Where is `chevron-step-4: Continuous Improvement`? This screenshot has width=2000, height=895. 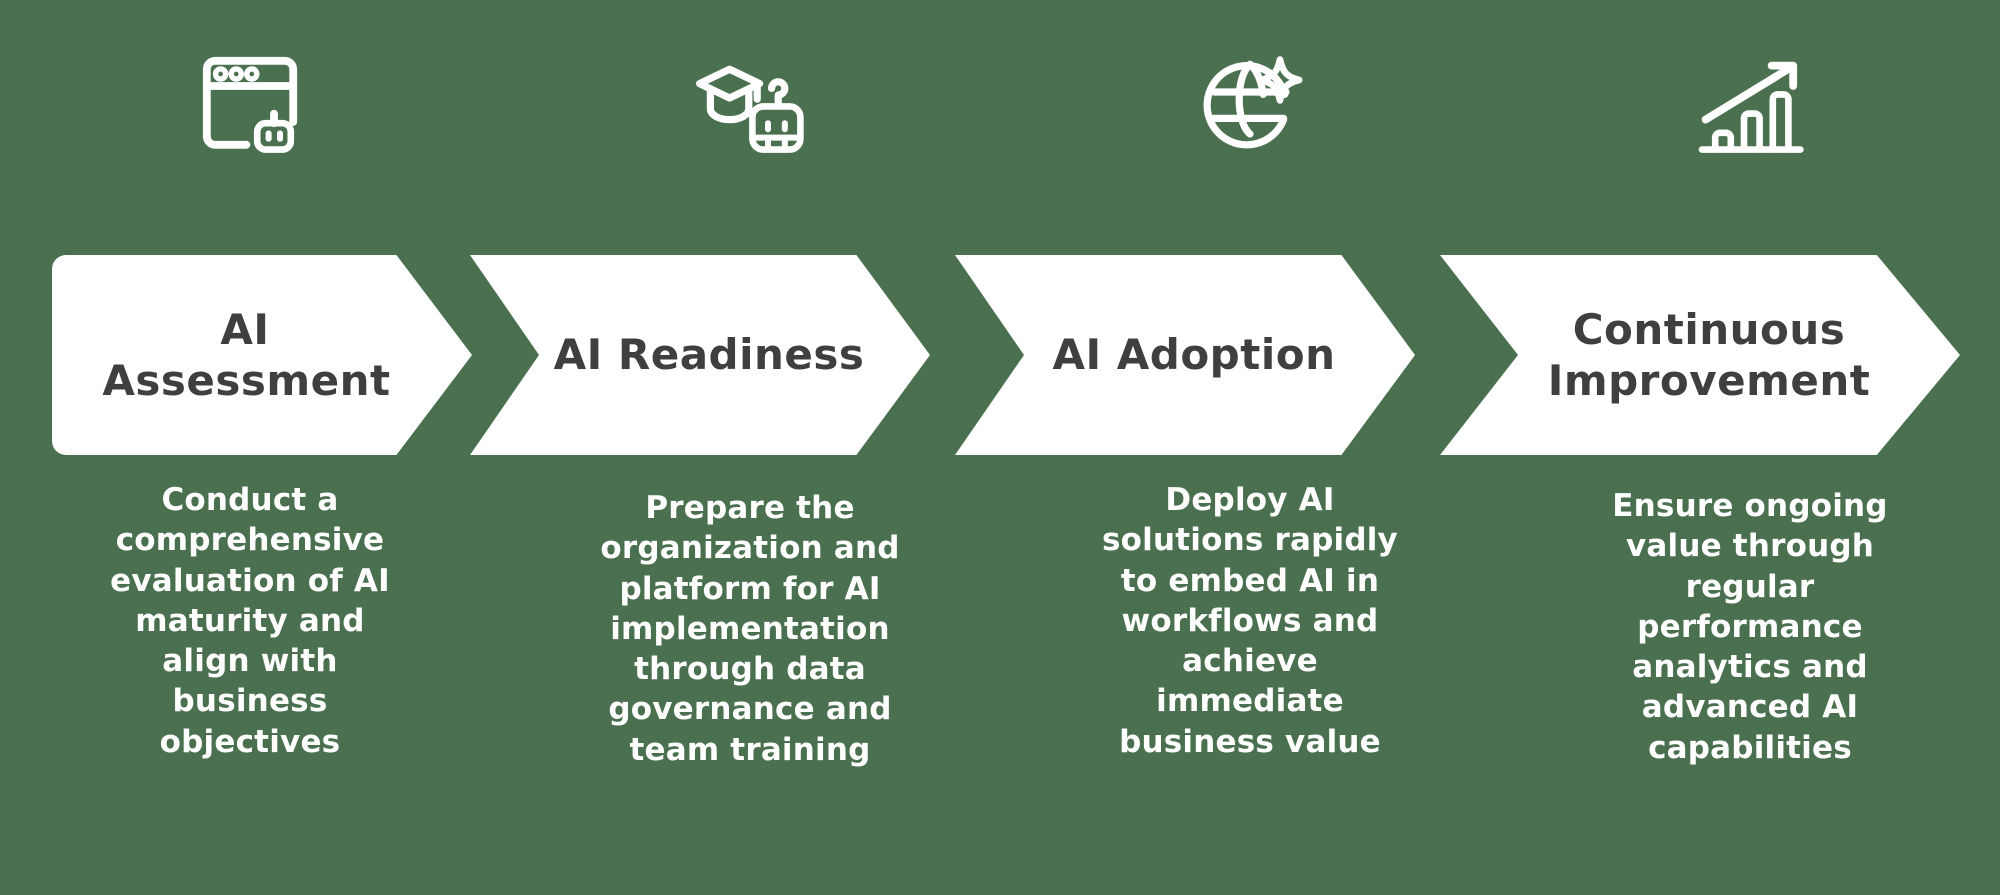 chevron-step-4: Continuous Improvement is located at coordinates (1700, 355).